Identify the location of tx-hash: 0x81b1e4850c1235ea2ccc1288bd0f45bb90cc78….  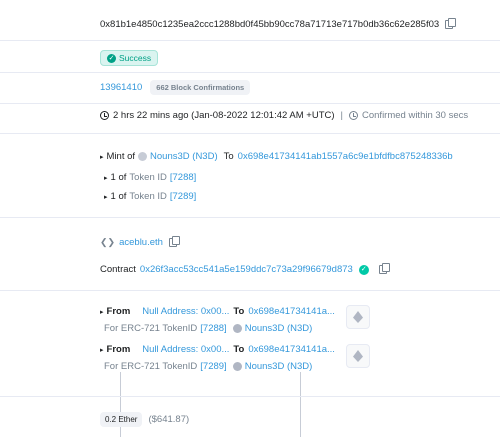
(270, 24).